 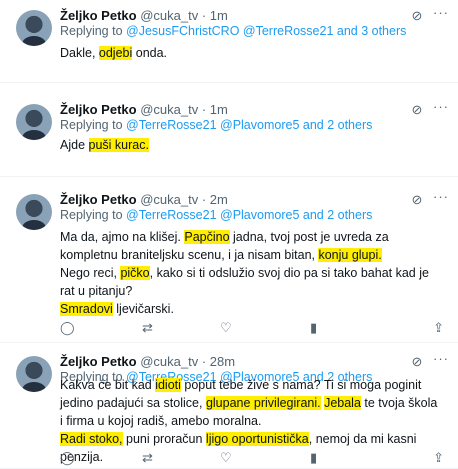 What do you see at coordinates (74, 145) in the screenshot?
I see `text-span: Ajde` at bounding box center [74, 145].